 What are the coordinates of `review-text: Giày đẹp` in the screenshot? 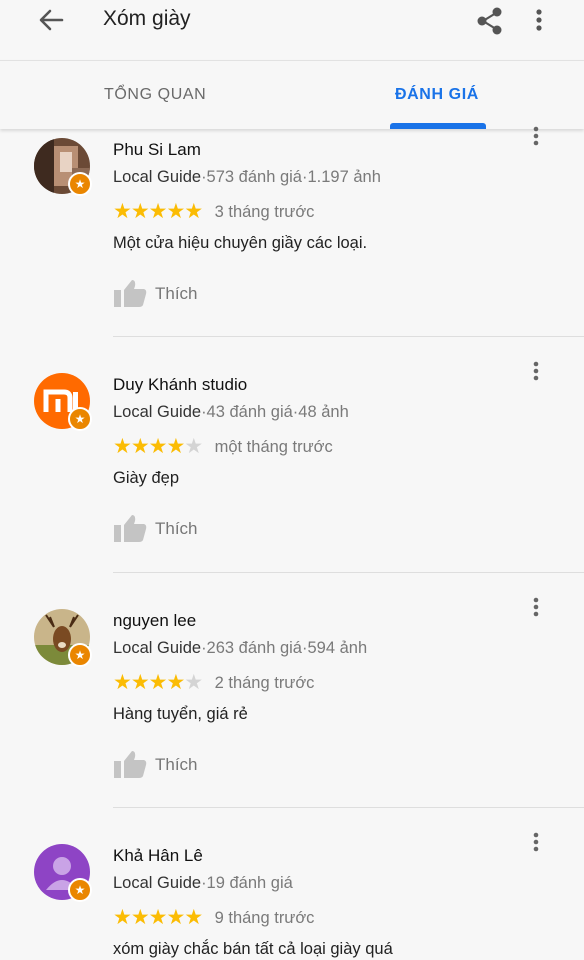 It's located at (146, 478).